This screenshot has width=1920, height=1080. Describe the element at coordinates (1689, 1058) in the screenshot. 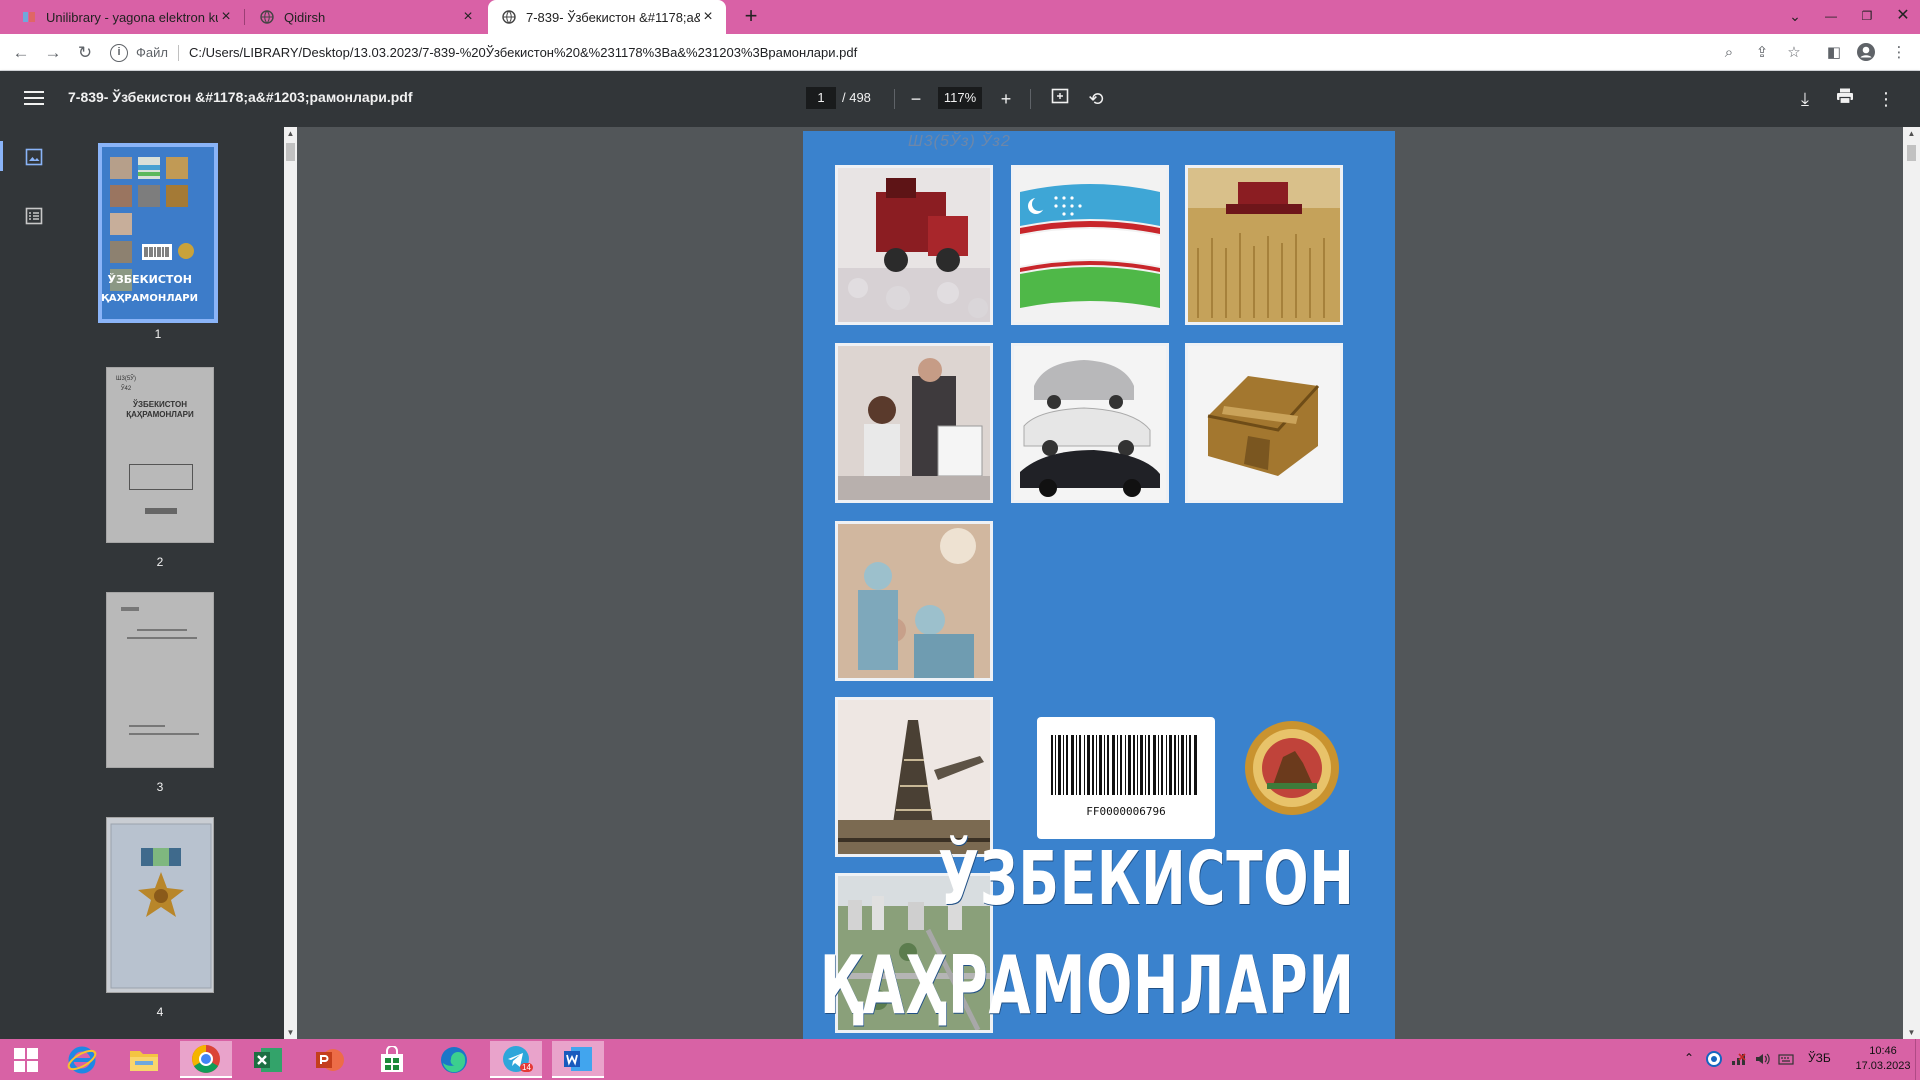

I see `tray-overflow-icon: ⌃` at that location.